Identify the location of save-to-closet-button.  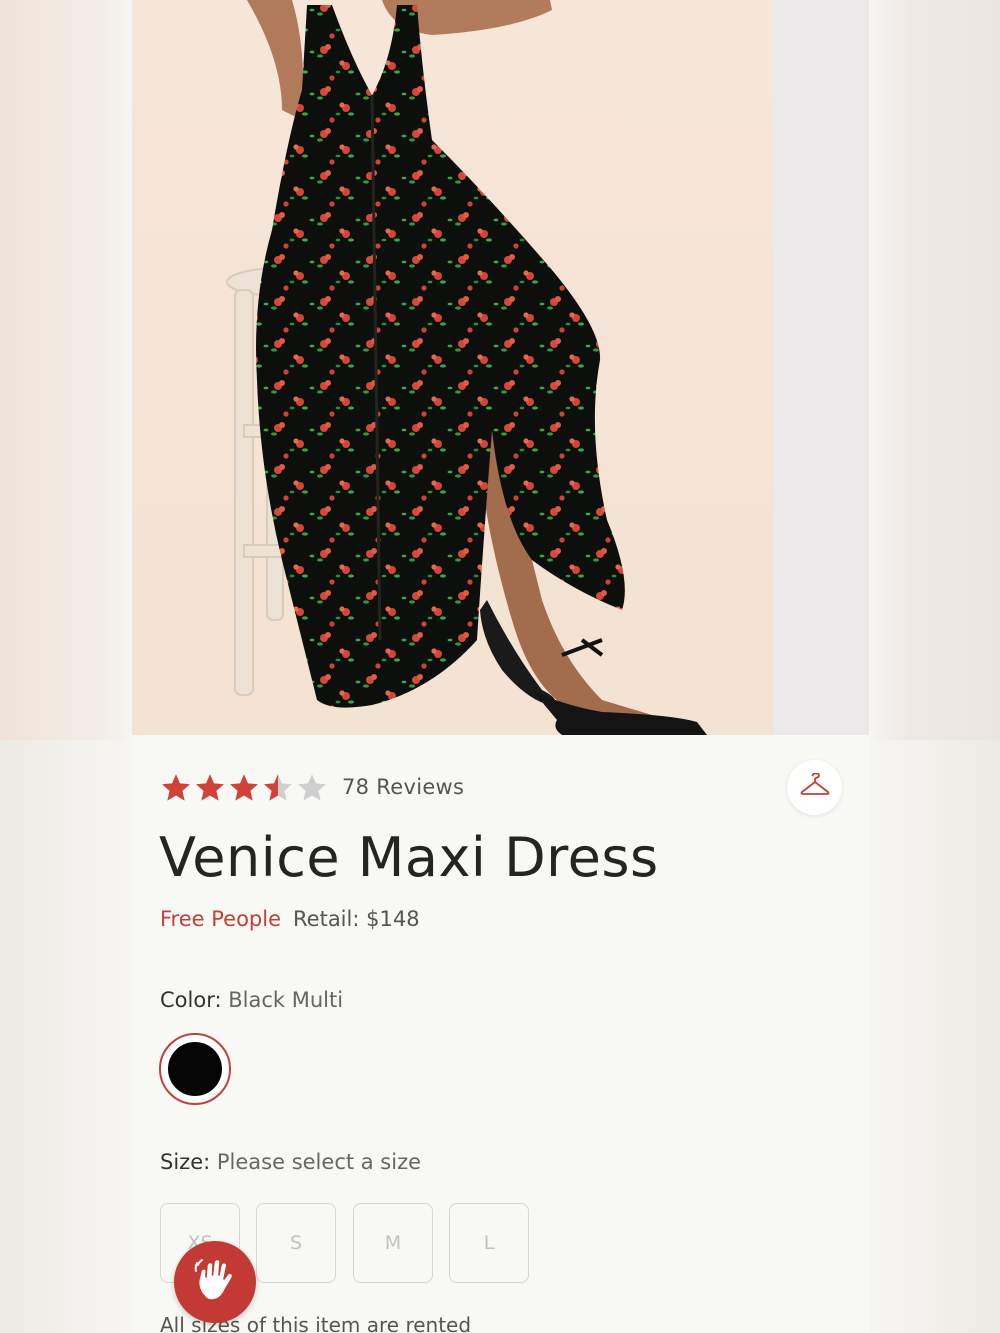
(814, 787).